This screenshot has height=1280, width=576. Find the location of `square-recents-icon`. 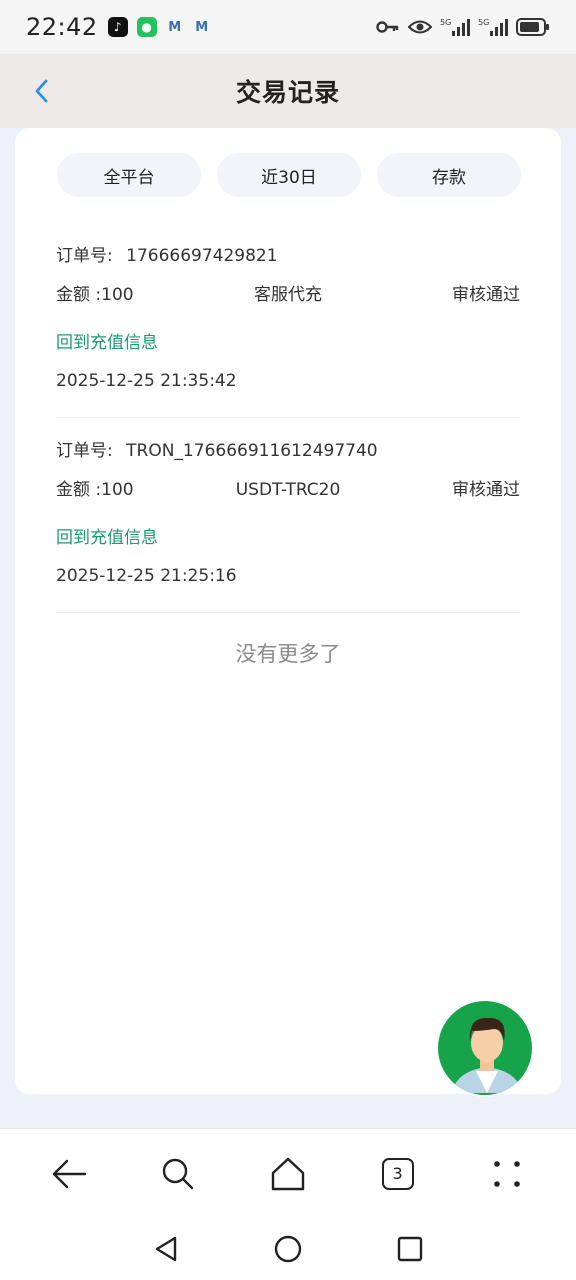

square-recents-icon is located at coordinates (410, 1249).